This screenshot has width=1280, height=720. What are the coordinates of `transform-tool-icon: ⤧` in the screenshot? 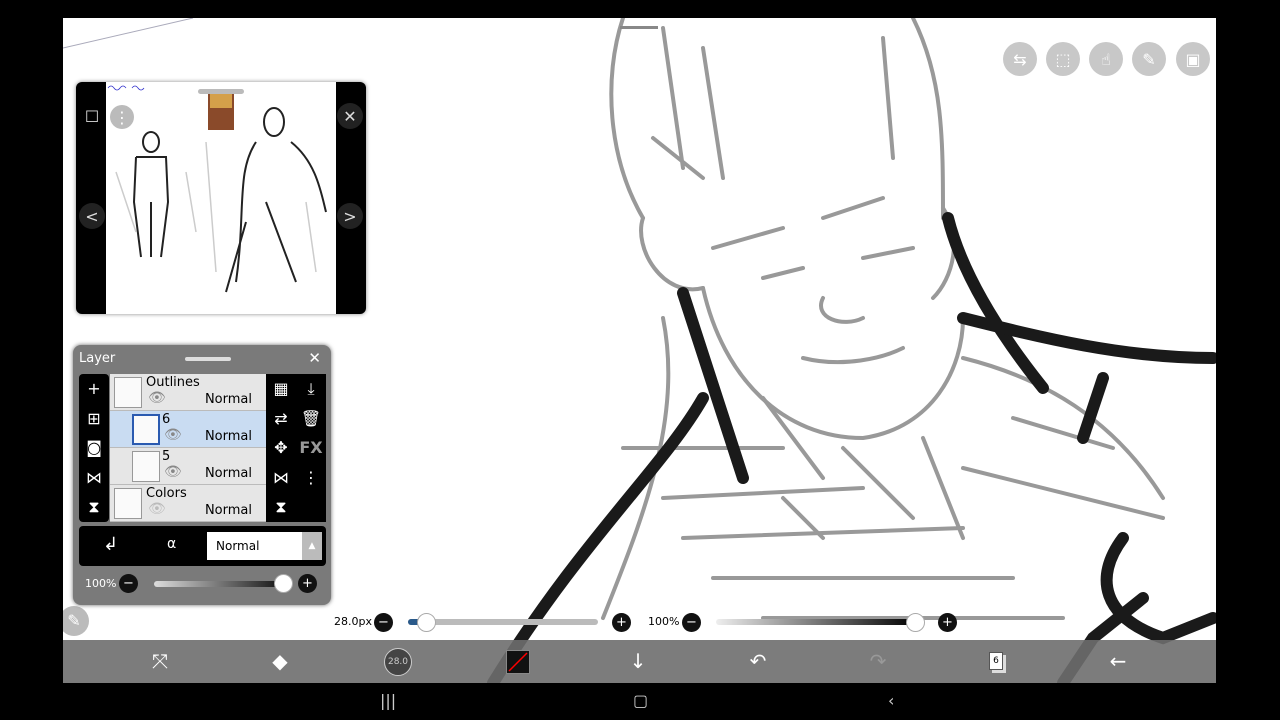 It's located at (160, 661).